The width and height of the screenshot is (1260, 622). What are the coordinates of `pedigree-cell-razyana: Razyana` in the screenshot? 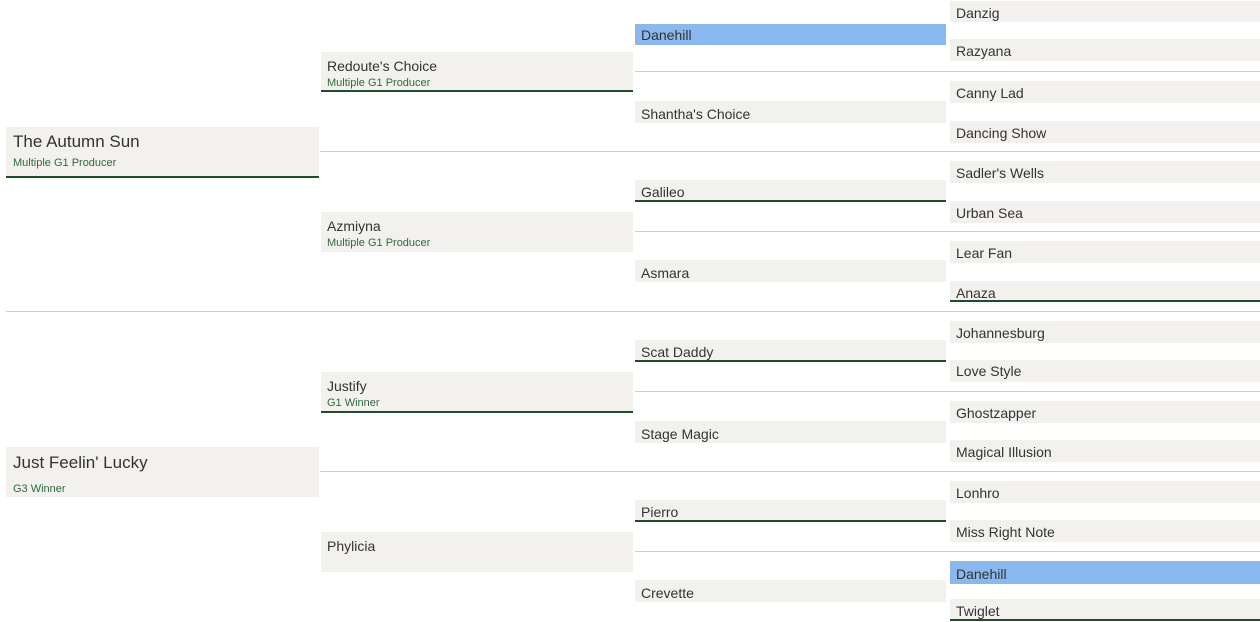 It's located at (1105, 50).